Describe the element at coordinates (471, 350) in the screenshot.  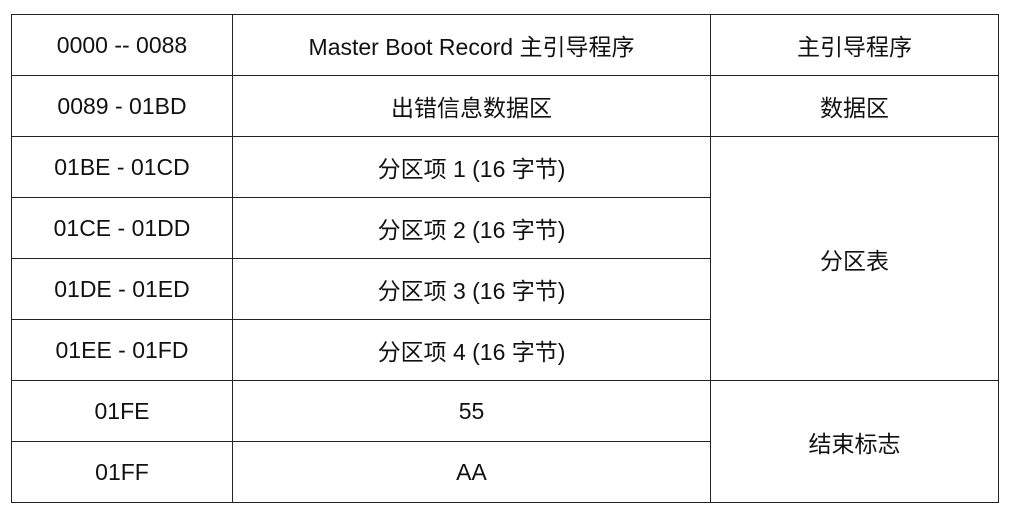
I see `content-cell: 分区项 4 (16 字节)` at that location.